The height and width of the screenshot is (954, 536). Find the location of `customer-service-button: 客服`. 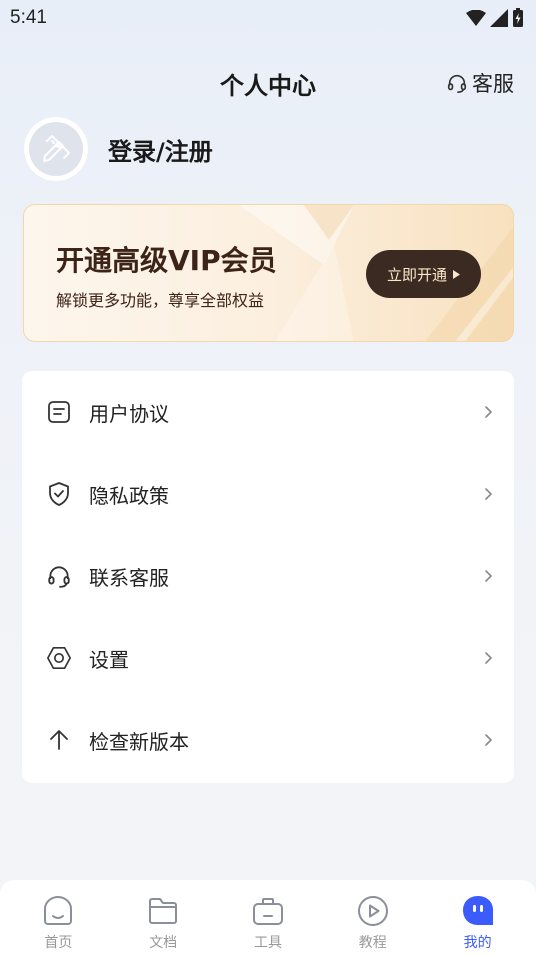

customer-service-button: 客服 is located at coordinates (480, 83).